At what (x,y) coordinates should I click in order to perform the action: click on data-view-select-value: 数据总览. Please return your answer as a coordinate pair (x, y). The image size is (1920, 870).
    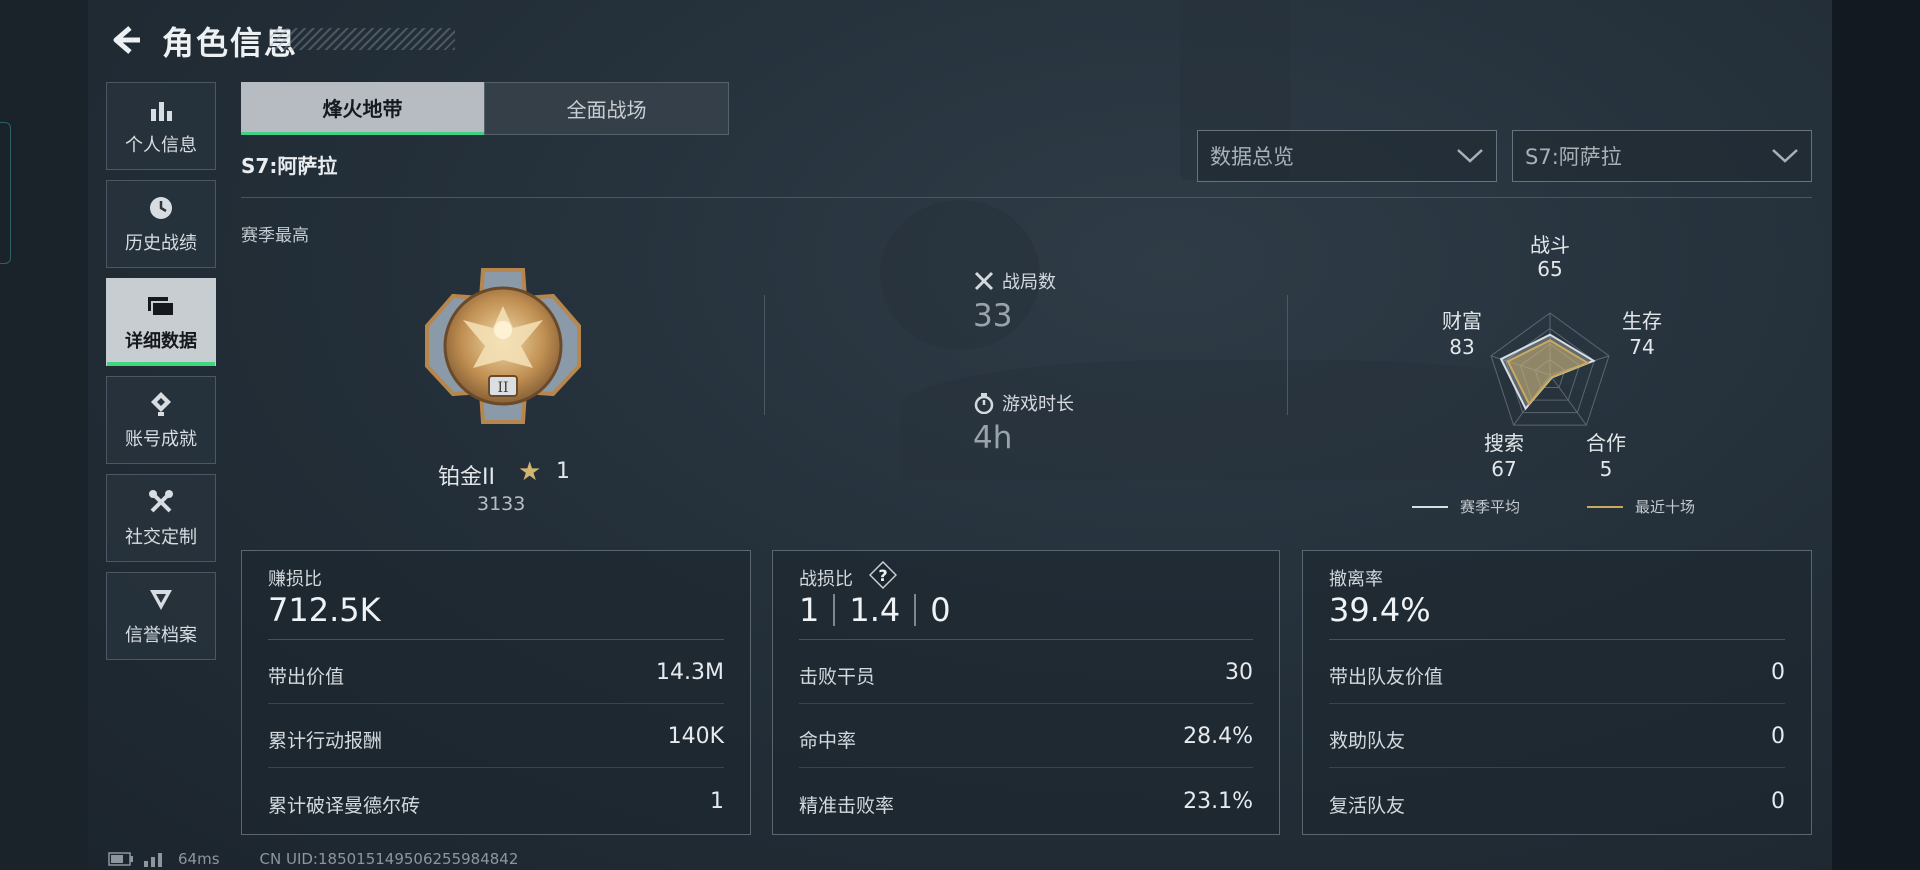
    Looking at the image, I should click on (1252, 157).